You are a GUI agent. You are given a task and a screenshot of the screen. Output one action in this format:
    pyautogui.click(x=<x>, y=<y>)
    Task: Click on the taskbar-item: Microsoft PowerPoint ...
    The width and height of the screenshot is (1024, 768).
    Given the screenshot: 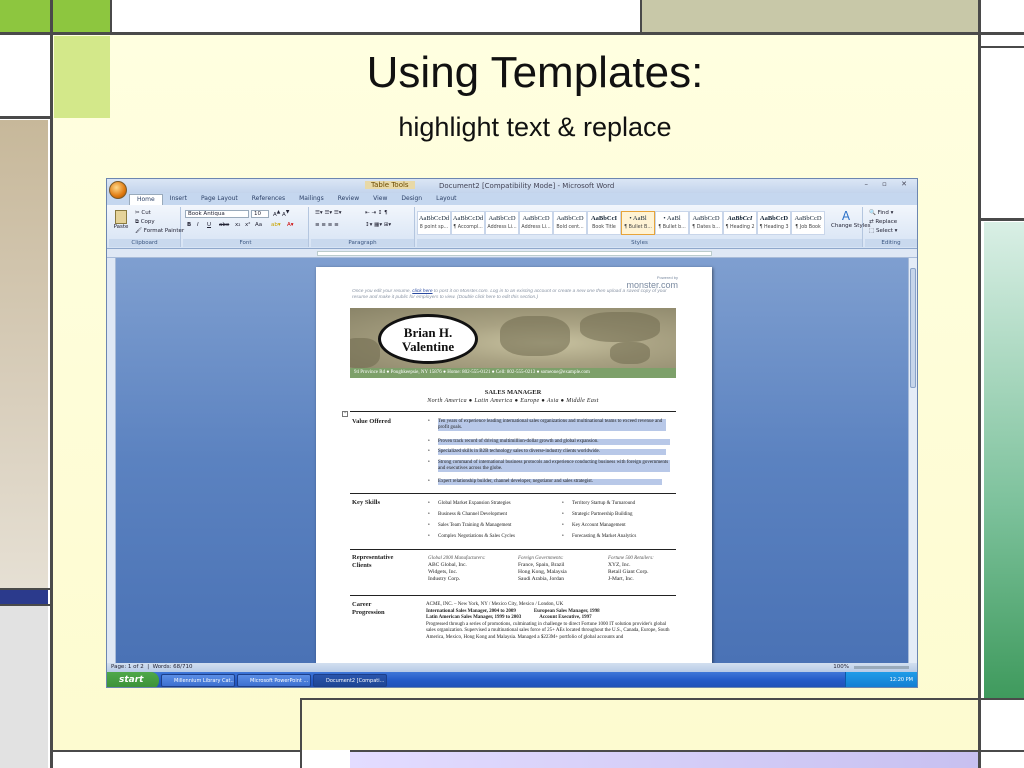 What is the action you would take?
    pyautogui.click(x=274, y=680)
    